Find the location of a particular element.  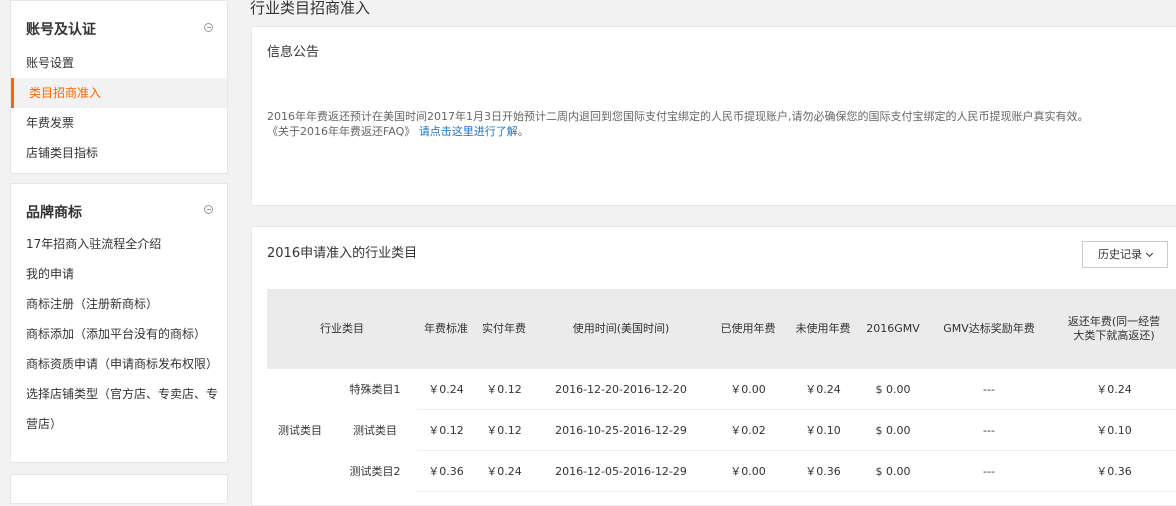

sidebar-item-trademark-register: 商标注册（注册新商标） is located at coordinates (119, 304).